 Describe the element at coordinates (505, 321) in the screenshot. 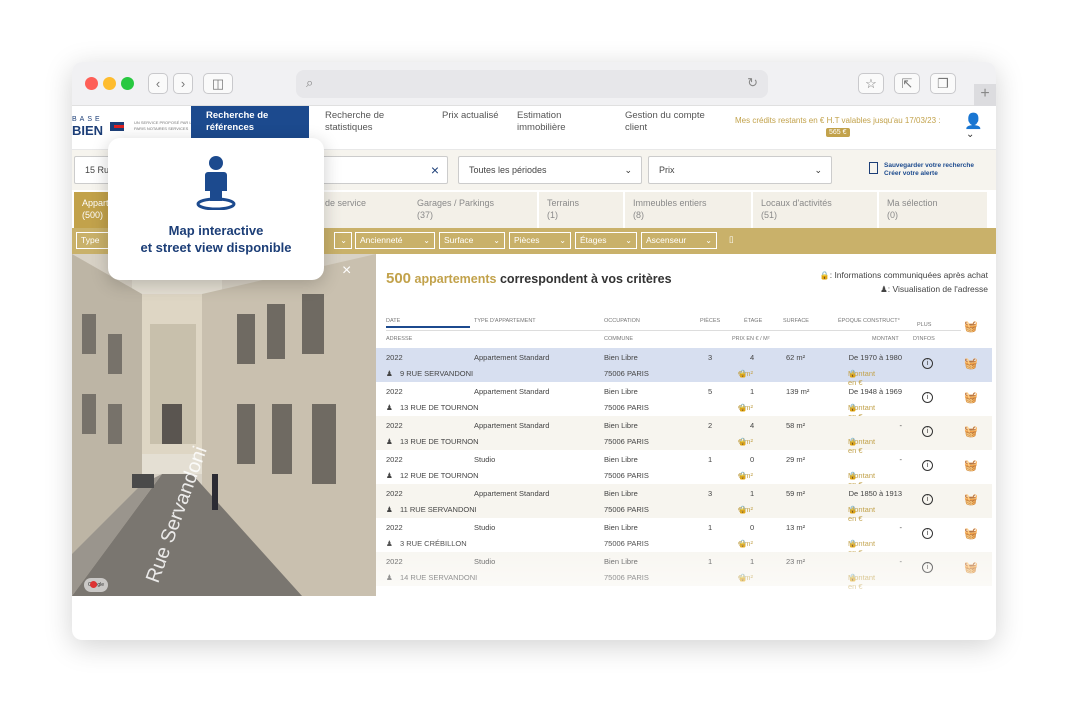

I see `col-type: TYPE D'APPARTEMENT` at that location.